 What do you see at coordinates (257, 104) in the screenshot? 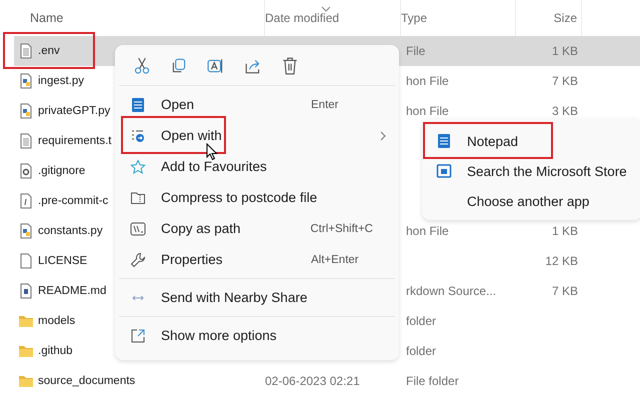
I see `menu-item: Open Enter` at bounding box center [257, 104].